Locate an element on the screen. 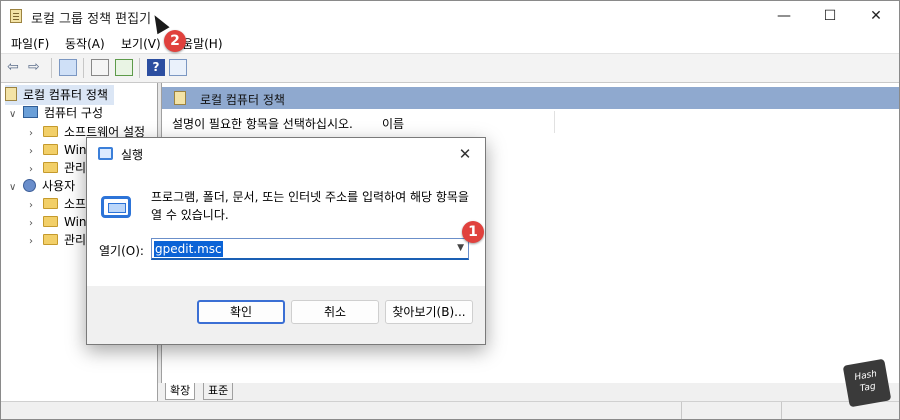 This screenshot has width=900, height=420. run-app-icon is located at coordinates (116, 207).